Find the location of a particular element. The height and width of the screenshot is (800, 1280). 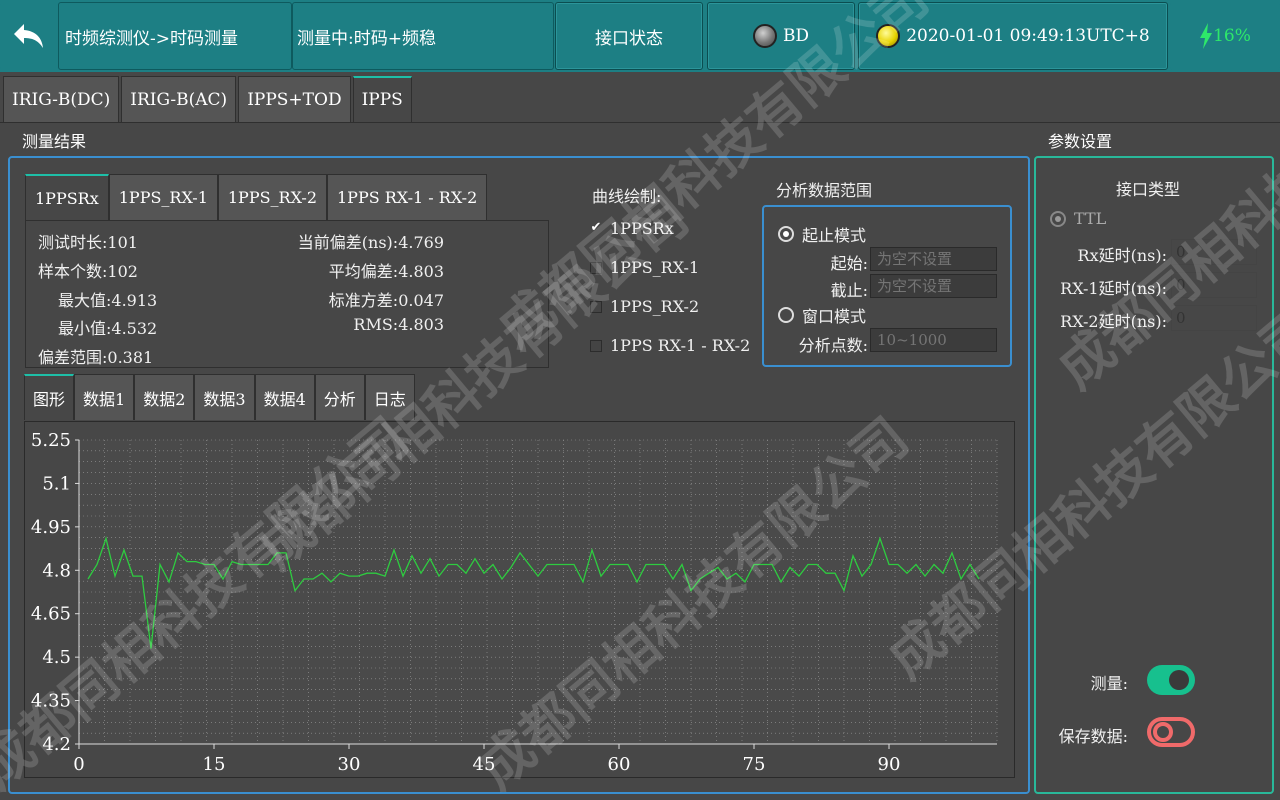

y-tick-label: 5.1 is located at coordinates (56, 483).